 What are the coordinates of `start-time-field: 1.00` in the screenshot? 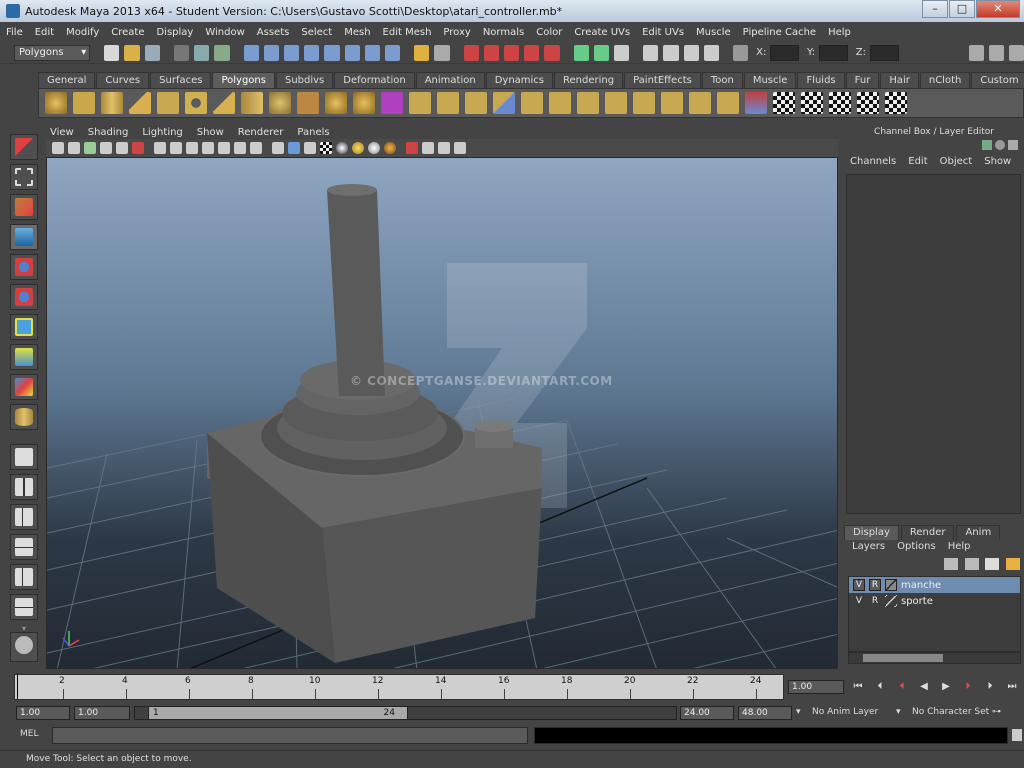 It's located at (43, 713).